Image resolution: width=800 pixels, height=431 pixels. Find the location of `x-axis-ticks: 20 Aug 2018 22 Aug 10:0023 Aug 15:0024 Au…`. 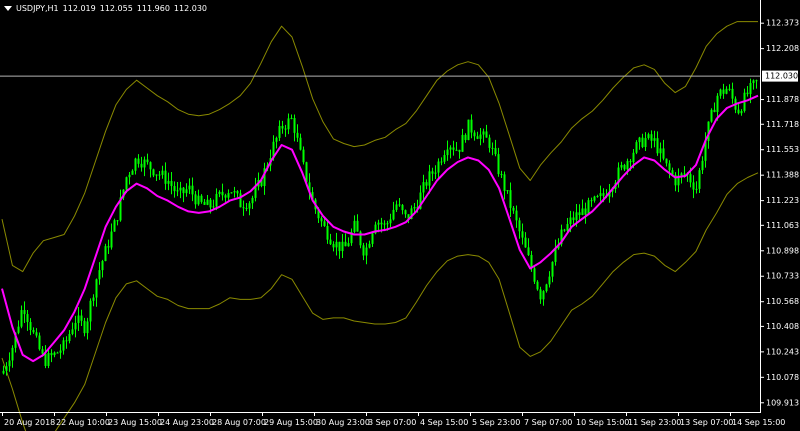

x-axis-ticks: 20 Aug 2018 22 Aug 10:0023 Aug 15:0024 Au… is located at coordinates (393, 419).